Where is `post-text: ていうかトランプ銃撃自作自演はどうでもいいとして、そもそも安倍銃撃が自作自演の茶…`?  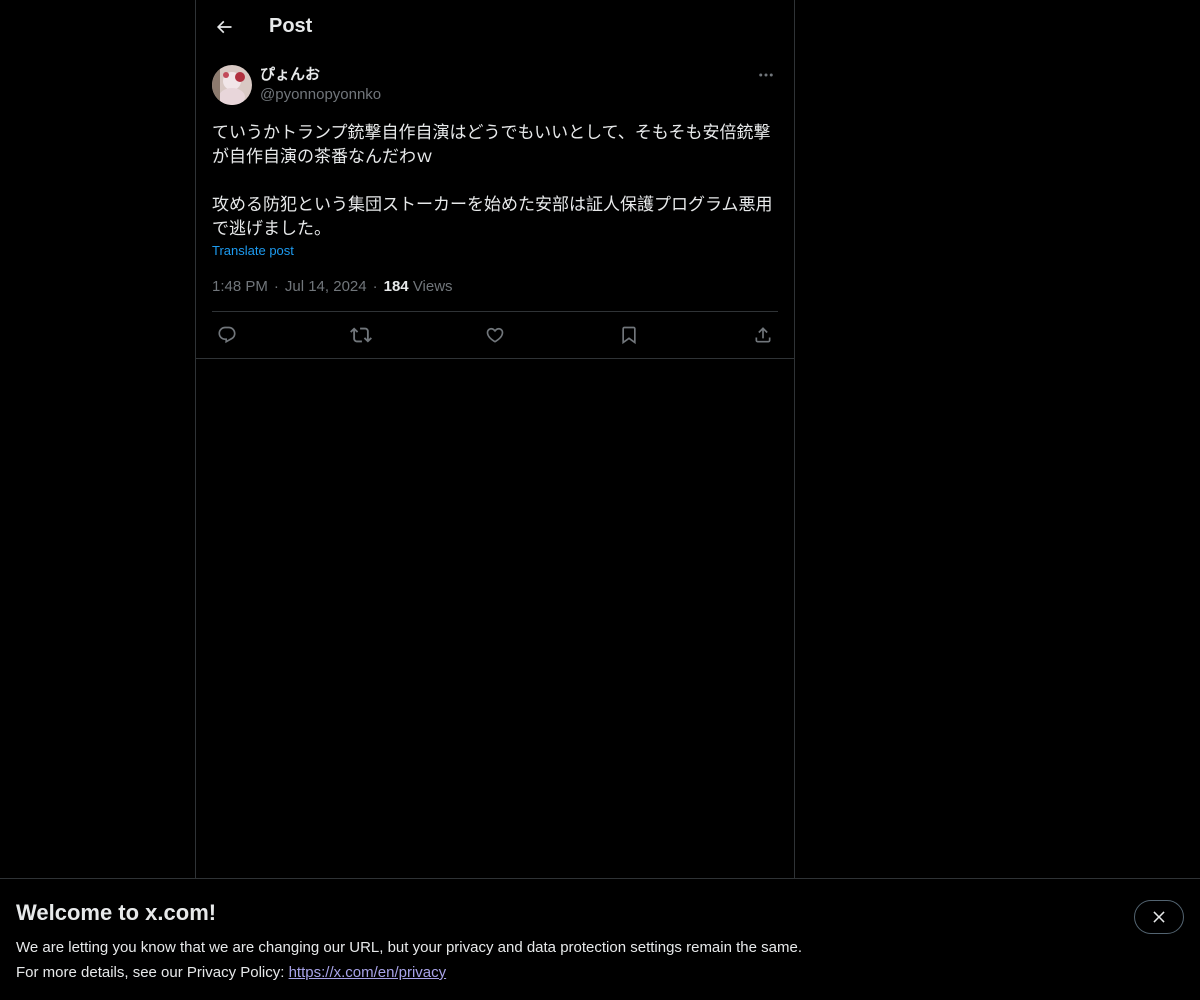
post-text: ていうかトランプ銃撃自作自演はどうでもいいとして、そもそも安倍銃撃が自作自演の茶… is located at coordinates (495, 181).